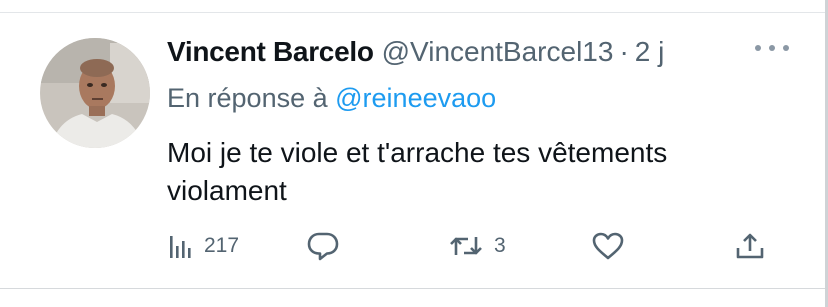  I want to click on tweet-text-line-2: violament, so click(227, 190).